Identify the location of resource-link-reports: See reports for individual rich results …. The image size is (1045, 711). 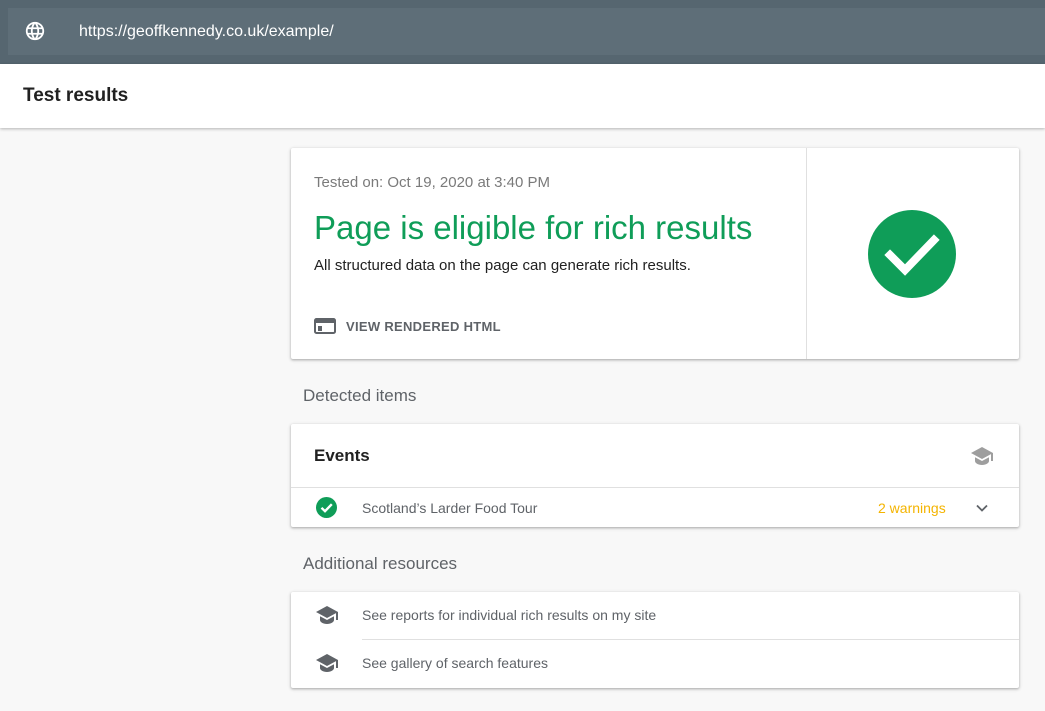
(655, 616).